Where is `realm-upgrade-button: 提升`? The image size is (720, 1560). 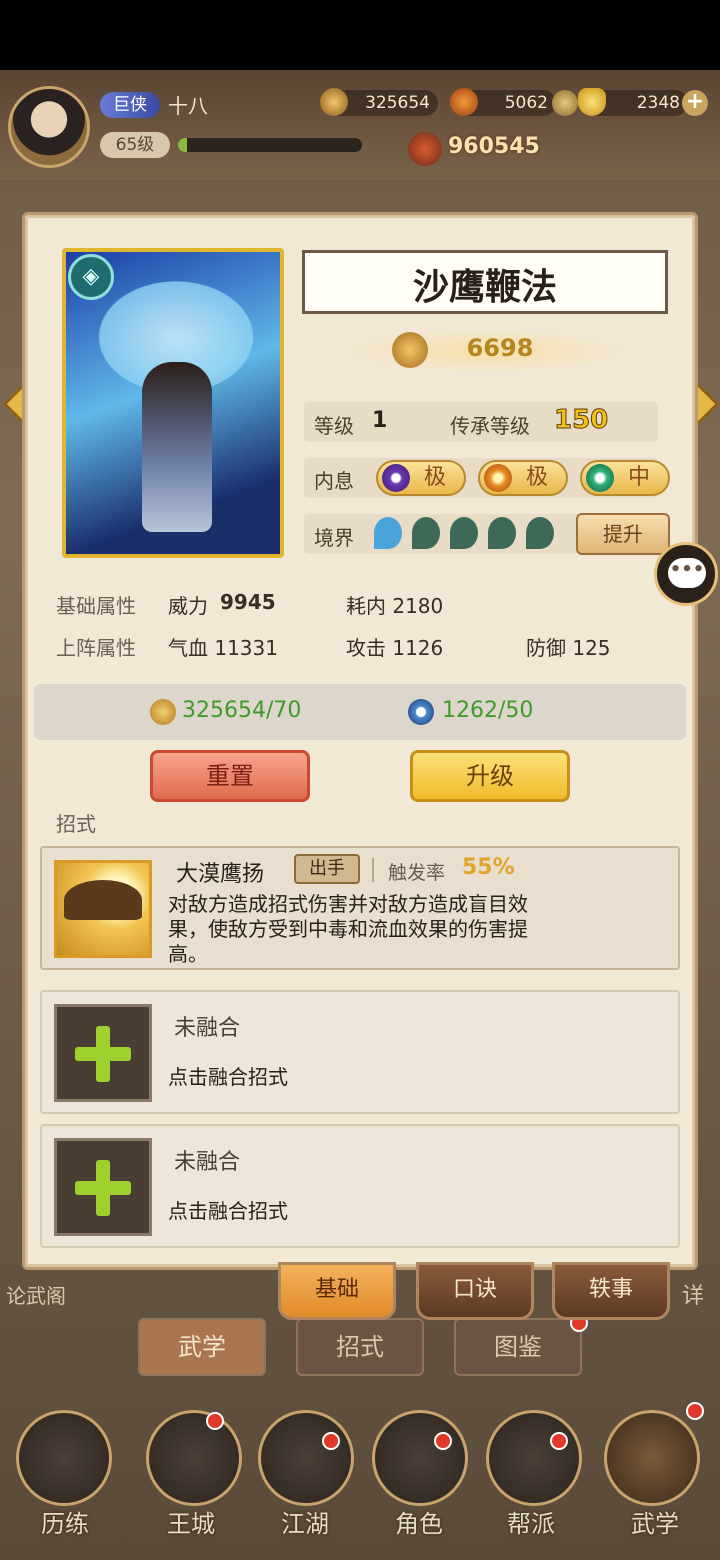
realm-upgrade-button: 提升 is located at coordinates (623, 534).